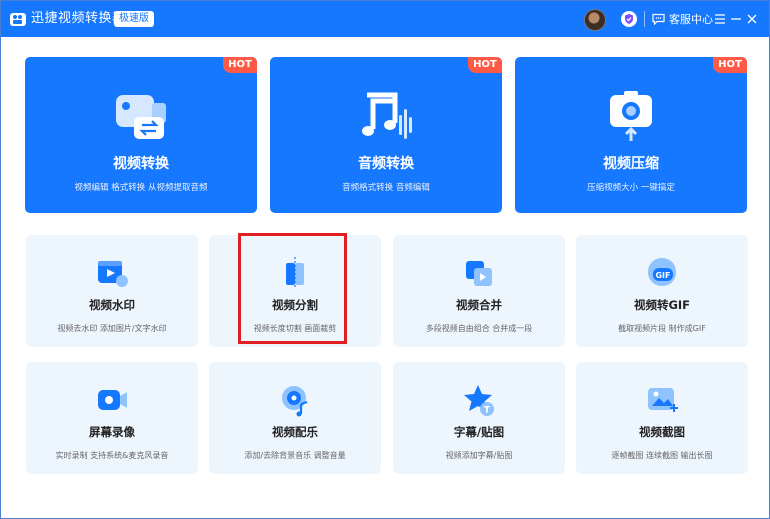 This screenshot has height=519, width=770. I want to click on split-icon, so click(295, 273).